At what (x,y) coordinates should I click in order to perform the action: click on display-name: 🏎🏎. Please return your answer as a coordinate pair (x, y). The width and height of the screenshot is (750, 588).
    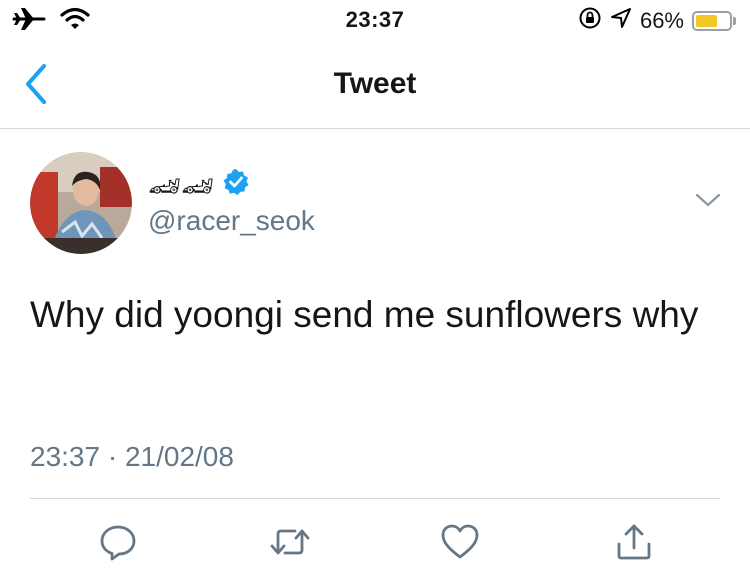
    Looking at the image, I should click on (181, 185).